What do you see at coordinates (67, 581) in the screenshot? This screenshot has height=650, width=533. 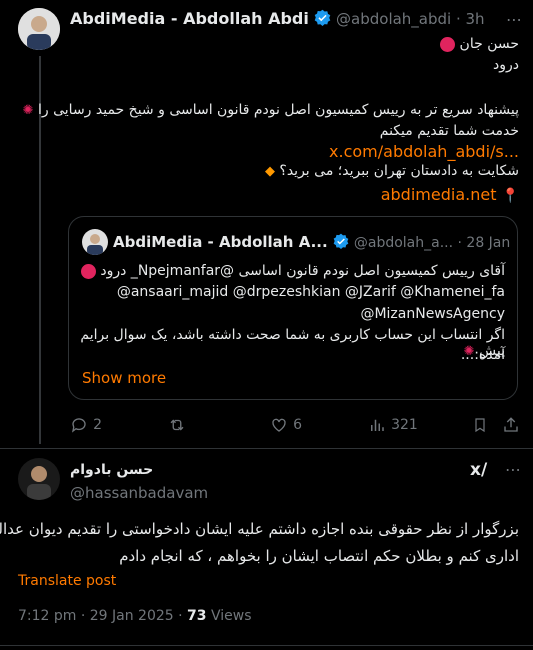 I see `translate-post-link: Translate post` at bounding box center [67, 581].